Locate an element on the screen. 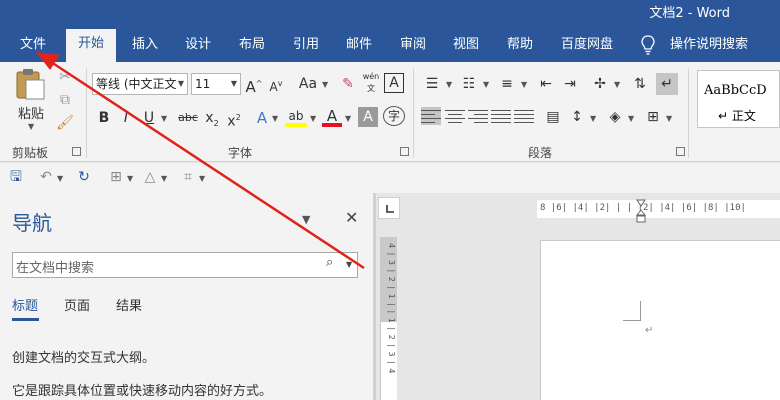 The width and height of the screenshot is (780, 400). anchor-icon: ⌗ is located at coordinates (188, 177).